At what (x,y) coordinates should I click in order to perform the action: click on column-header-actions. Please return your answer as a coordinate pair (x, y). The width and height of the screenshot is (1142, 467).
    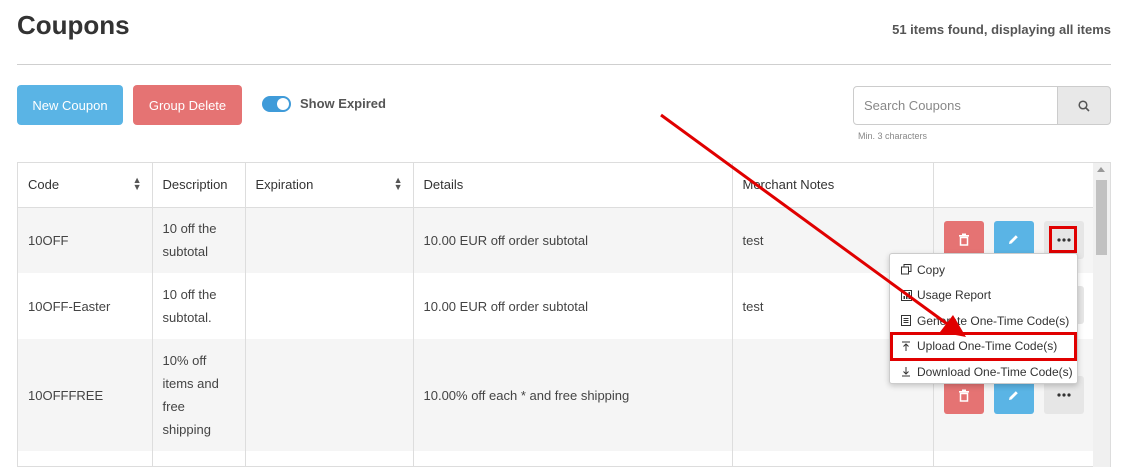
    Looking at the image, I should click on (1014, 185).